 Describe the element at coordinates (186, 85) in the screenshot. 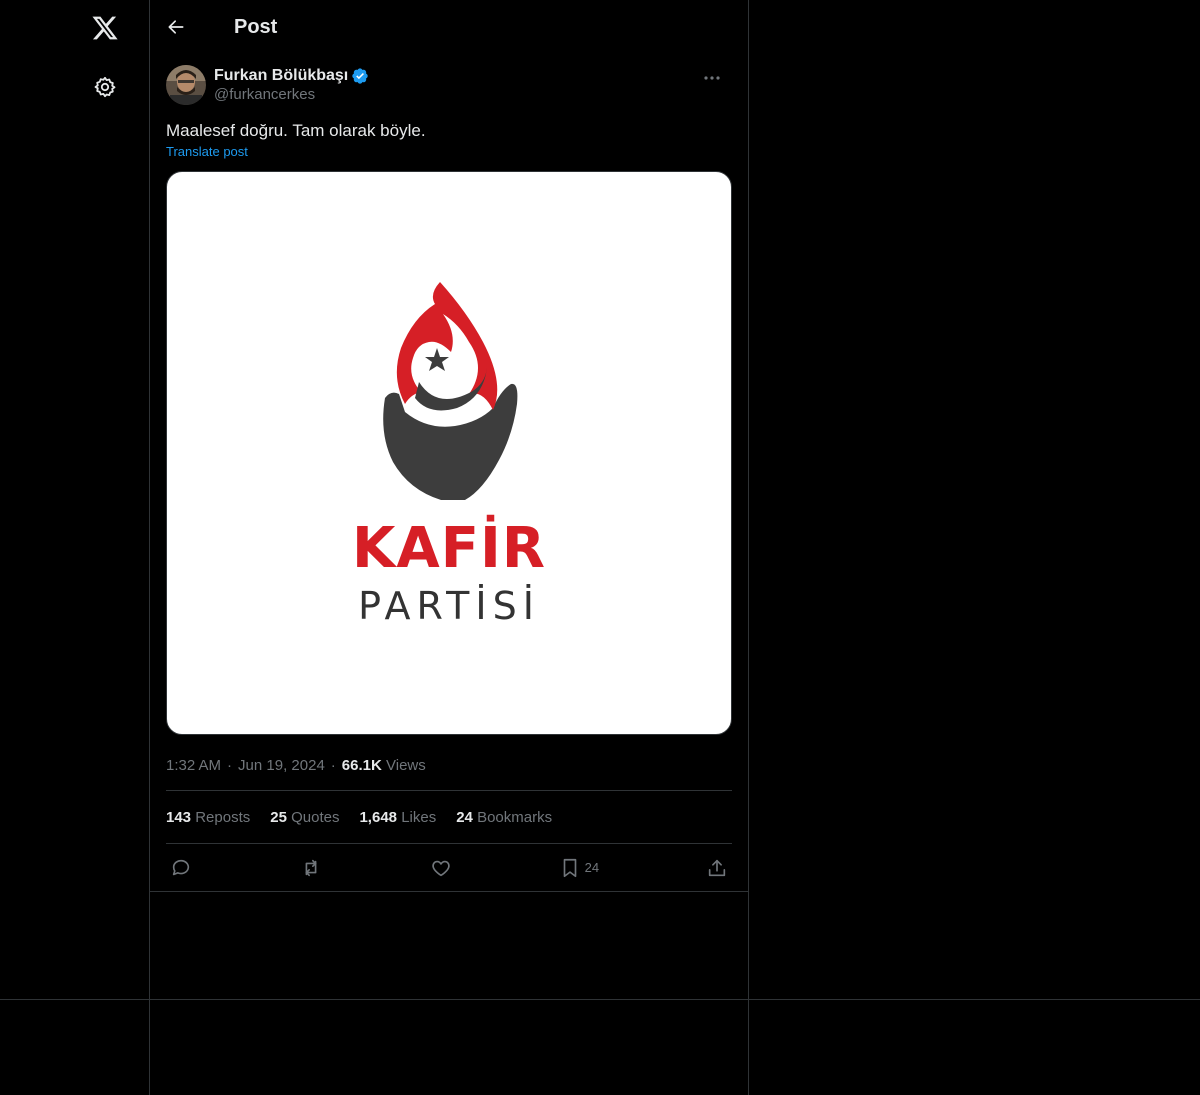

I see `avatar` at that location.